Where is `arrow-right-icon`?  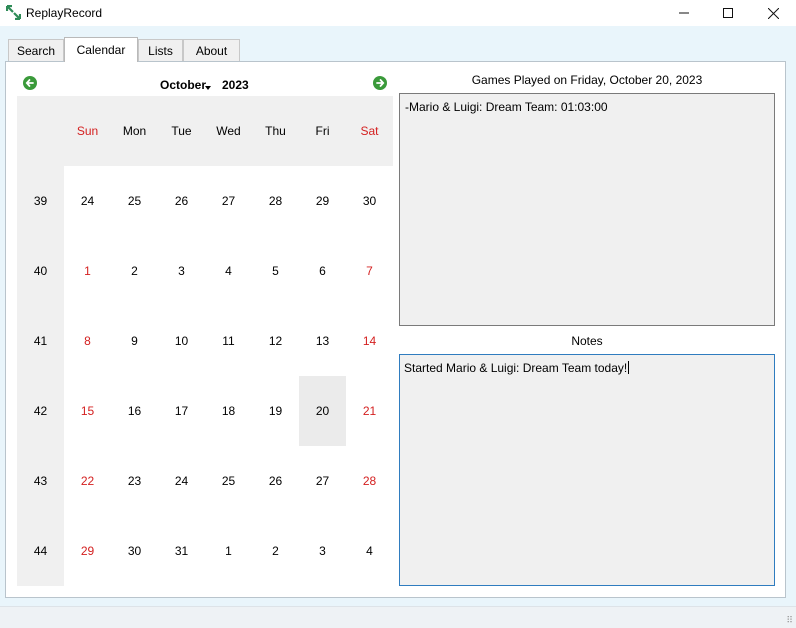 arrow-right-icon is located at coordinates (380, 83).